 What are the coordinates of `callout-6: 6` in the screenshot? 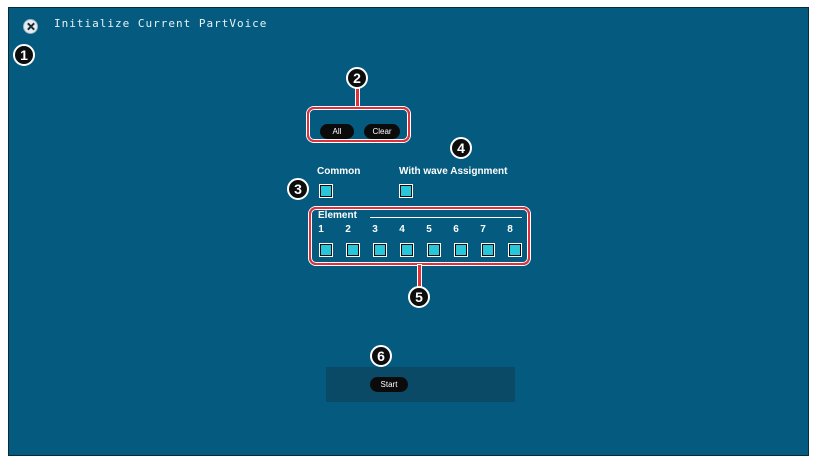 It's located at (381, 356).